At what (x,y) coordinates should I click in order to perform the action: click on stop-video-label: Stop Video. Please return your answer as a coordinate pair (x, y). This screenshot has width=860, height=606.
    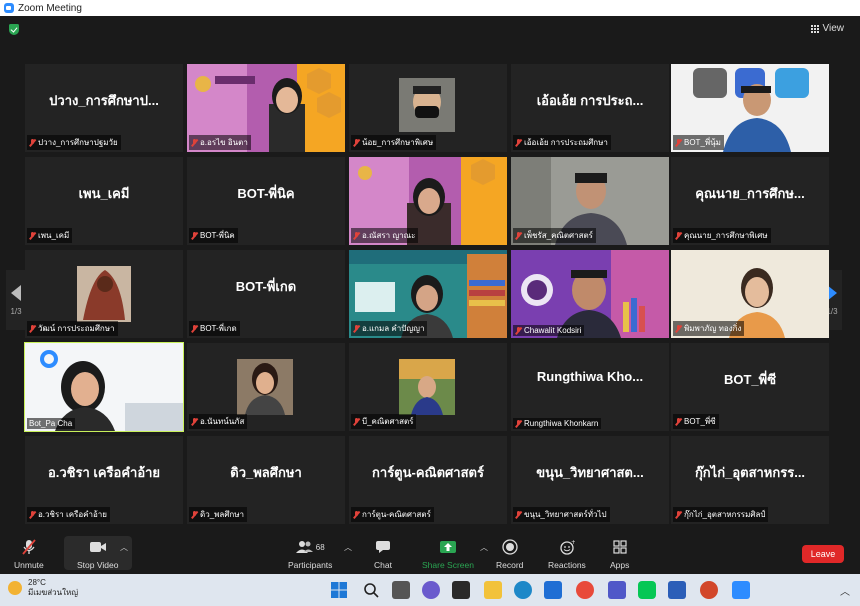
    Looking at the image, I should click on (98, 565).